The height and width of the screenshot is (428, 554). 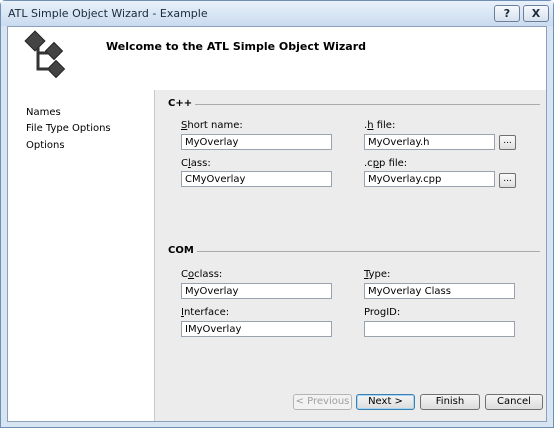 What do you see at coordinates (507, 13) in the screenshot?
I see `help-button: ?` at bounding box center [507, 13].